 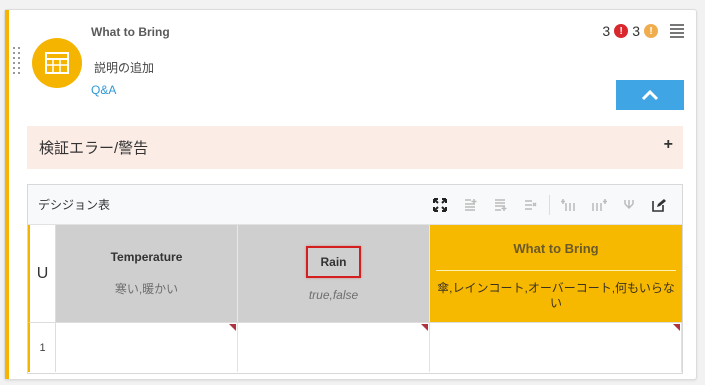 What do you see at coordinates (103, 90) in the screenshot?
I see `qa-link: Q&A` at bounding box center [103, 90].